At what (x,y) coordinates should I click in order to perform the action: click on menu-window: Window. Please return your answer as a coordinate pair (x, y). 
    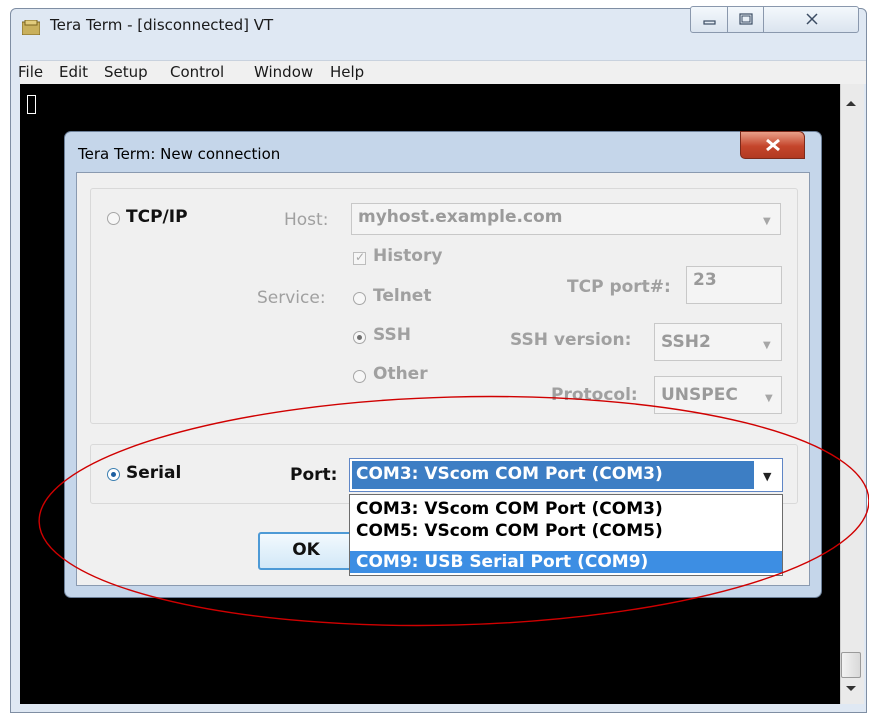
    Looking at the image, I should click on (283, 72).